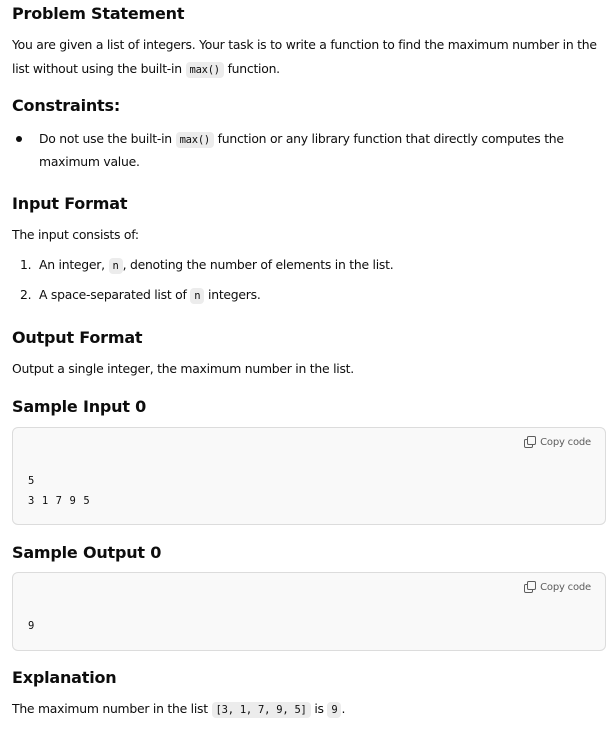 The height and width of the screenshot is (733, 616). I want to click on sample-input-heading: Sample Input 0, so click(79, 406).